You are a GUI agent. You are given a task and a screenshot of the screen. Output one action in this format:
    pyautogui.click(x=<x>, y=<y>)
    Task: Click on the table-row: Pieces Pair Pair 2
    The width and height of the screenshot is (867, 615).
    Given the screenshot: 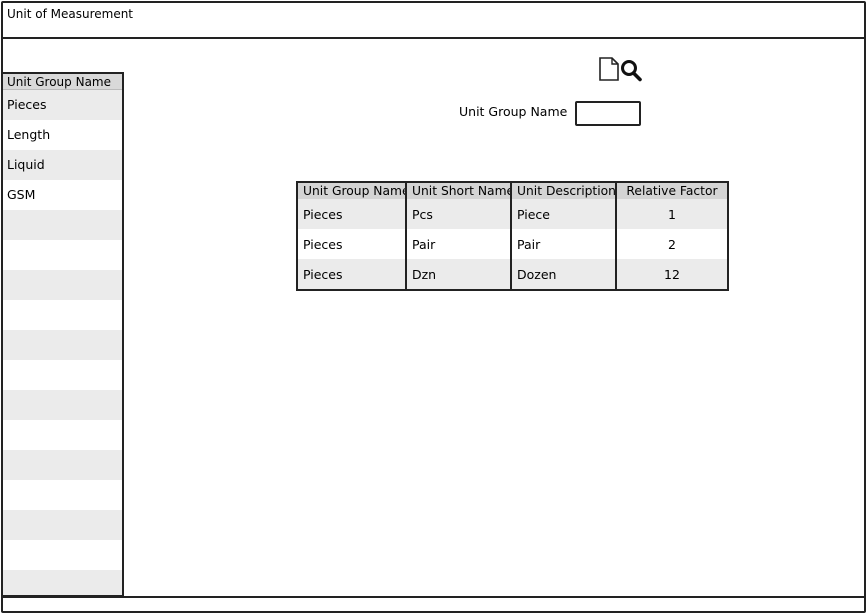 What is the action you would take?
    pyautogui.click(x=512, y=244)
    